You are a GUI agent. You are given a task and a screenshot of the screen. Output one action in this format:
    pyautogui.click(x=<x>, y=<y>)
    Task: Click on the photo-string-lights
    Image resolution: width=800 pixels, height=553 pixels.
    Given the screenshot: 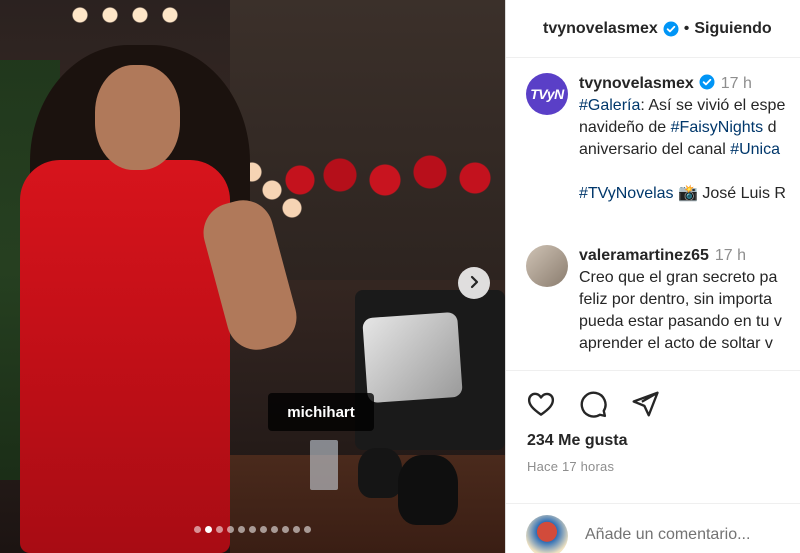 What is the action you would take?
    pyautogui.click(x=130, y=15)
    